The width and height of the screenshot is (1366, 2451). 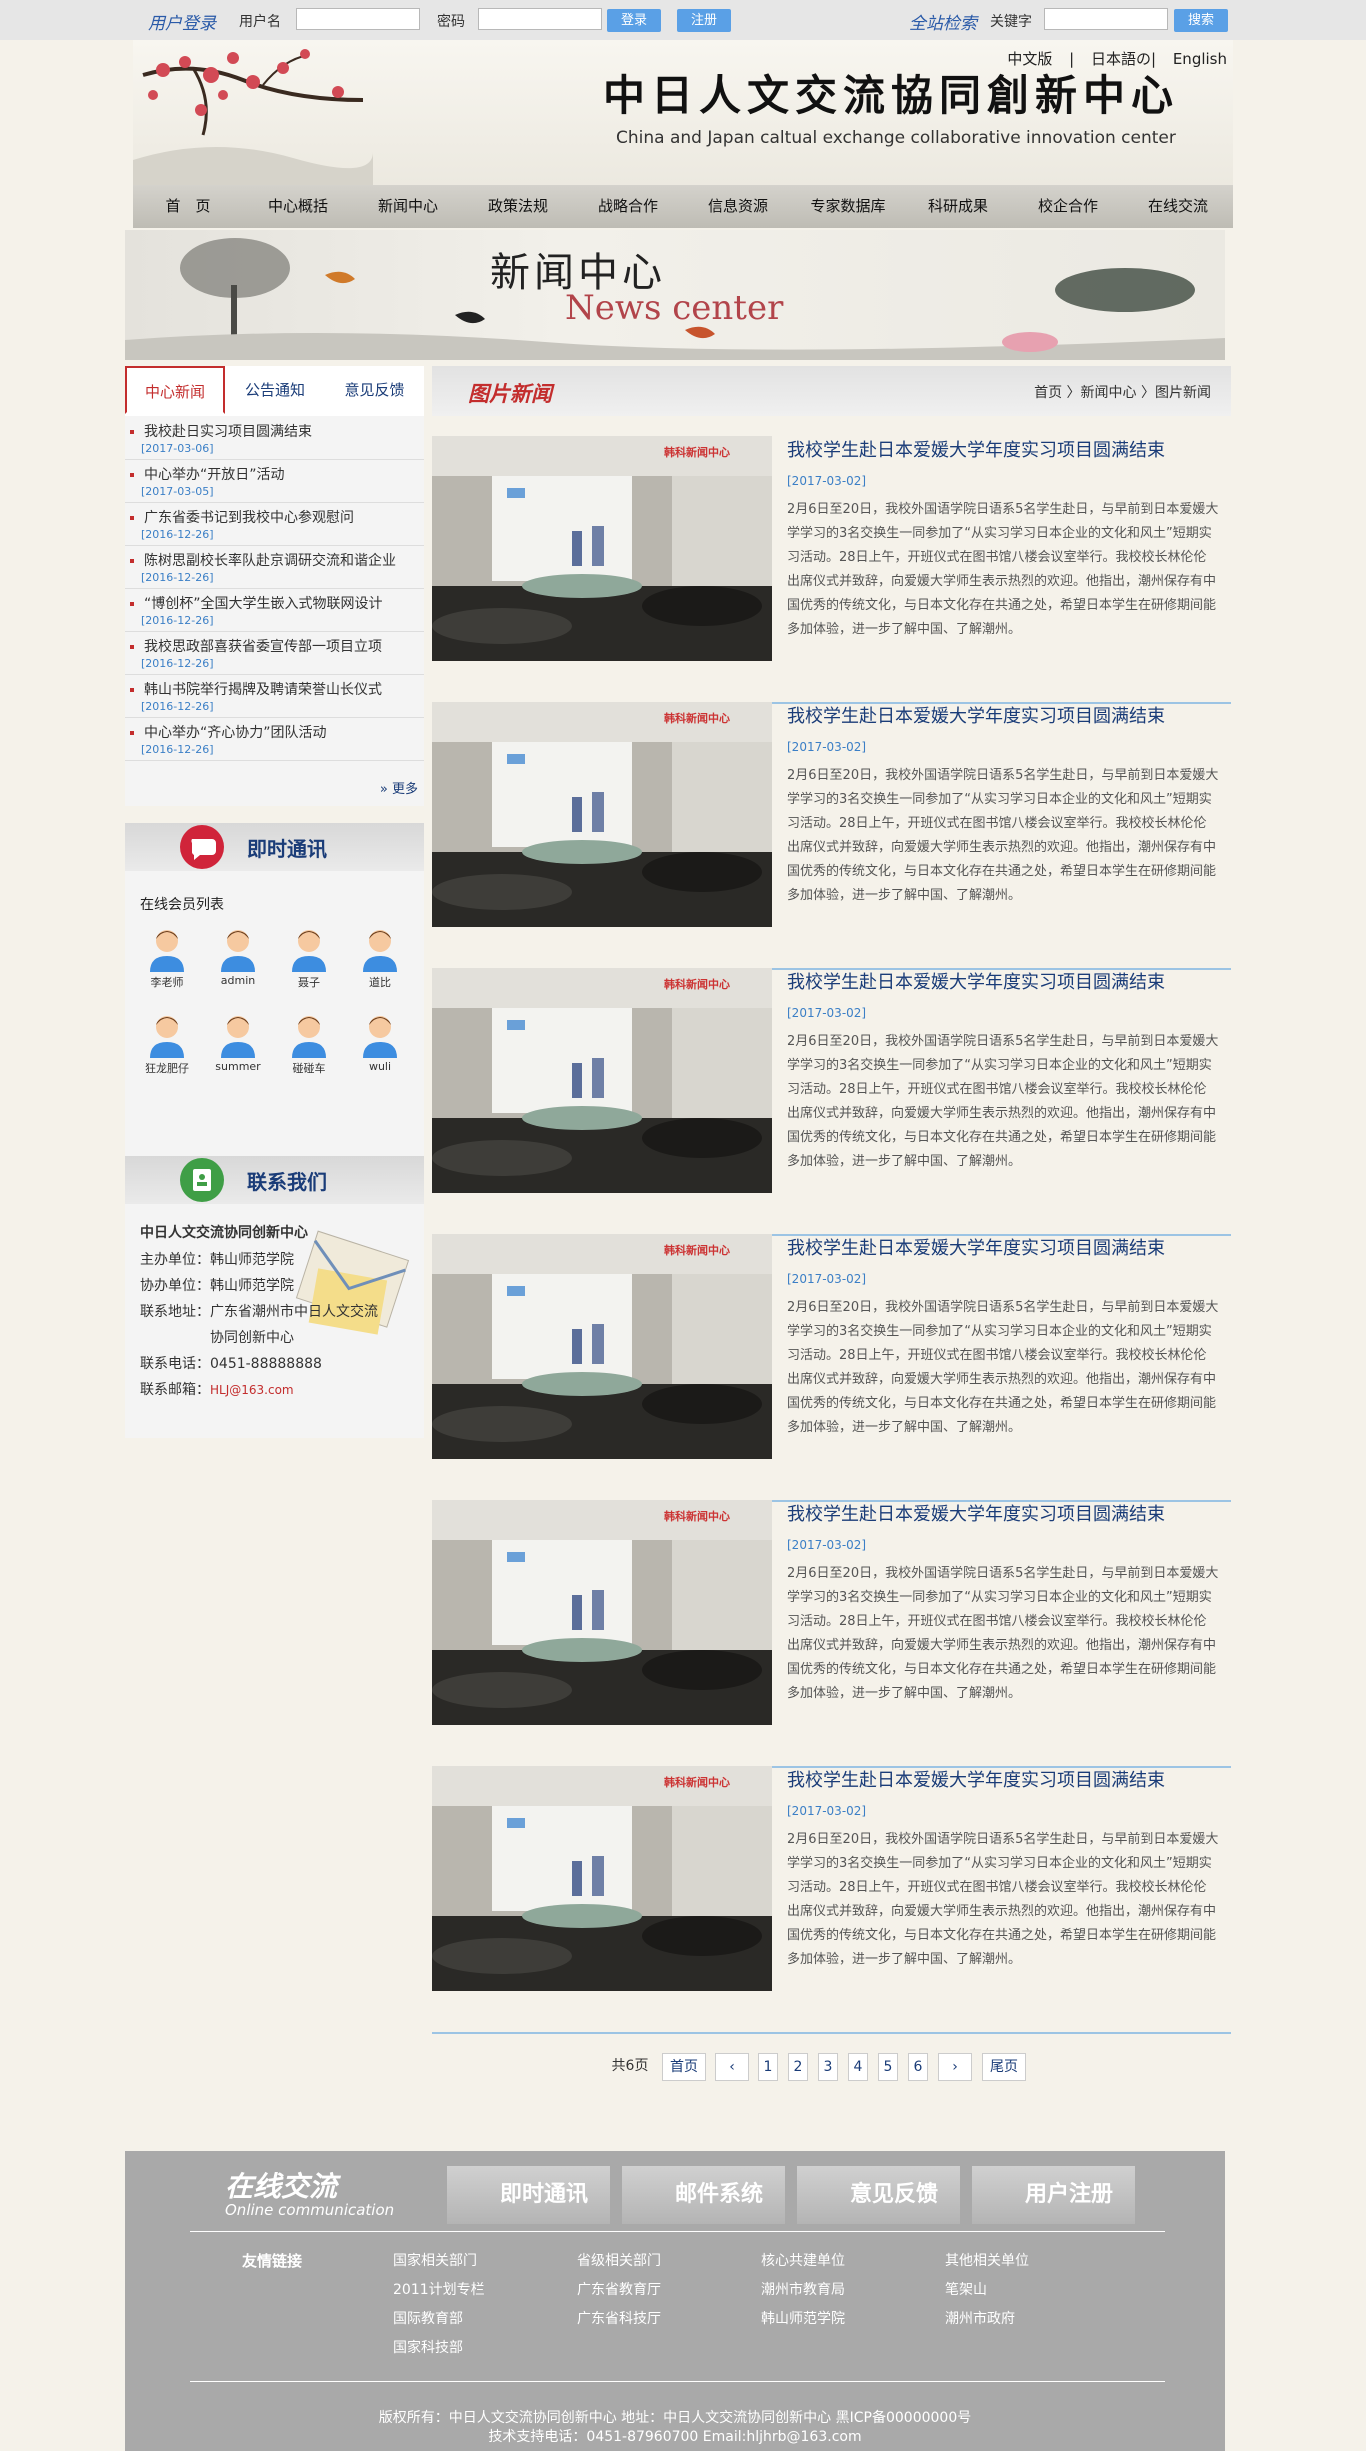 What do you see at coordinates (1106, 19) in the screenshot?
I see `keyword-input` at bounding box center [1106, 19].